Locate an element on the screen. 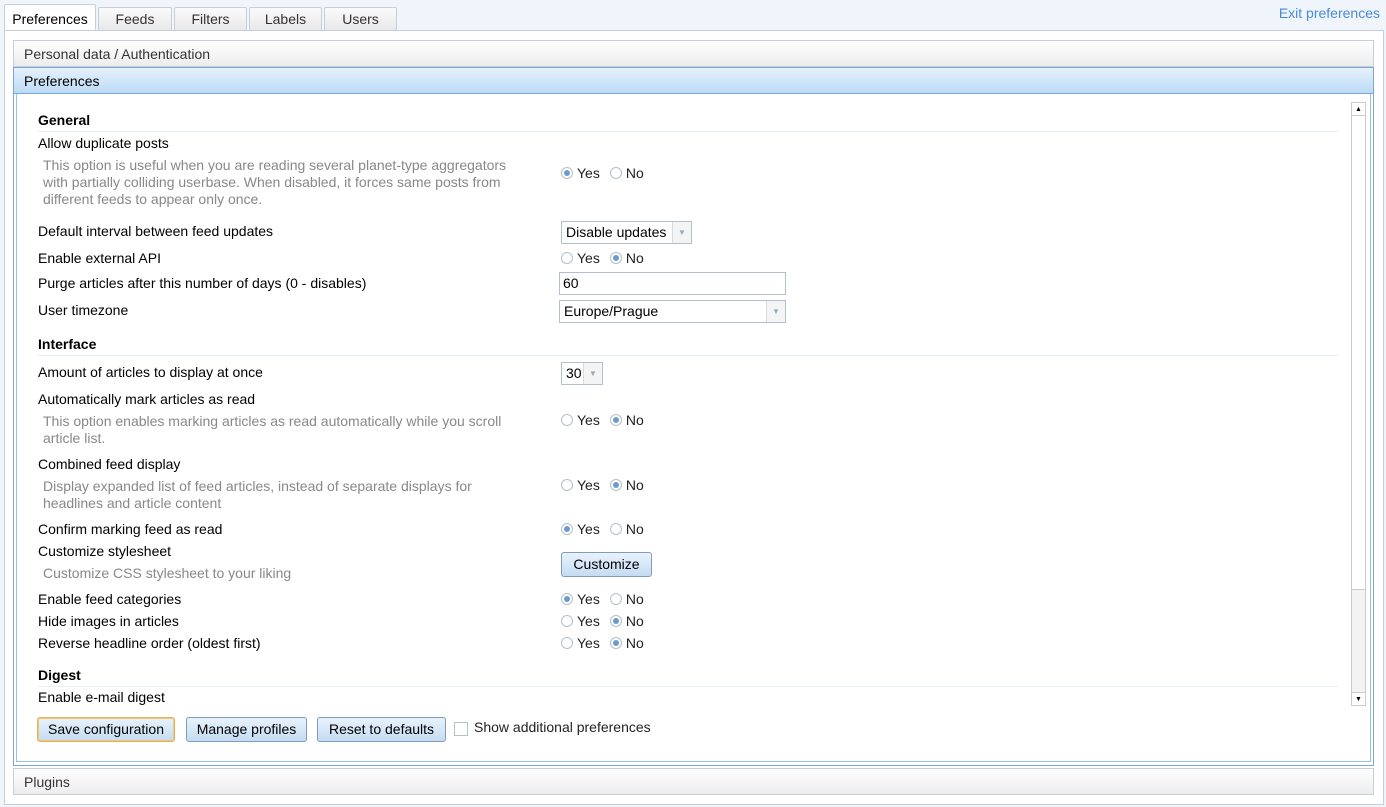  combined-label: Combined feed display is located at coordinates (109, 464).